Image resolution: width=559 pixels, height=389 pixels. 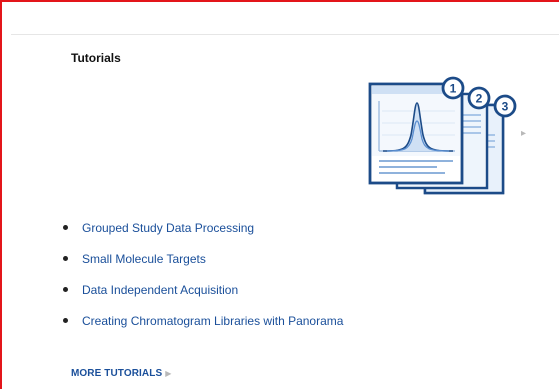 I want to click on step-badge-1: 1, so click(x=453, y=88).